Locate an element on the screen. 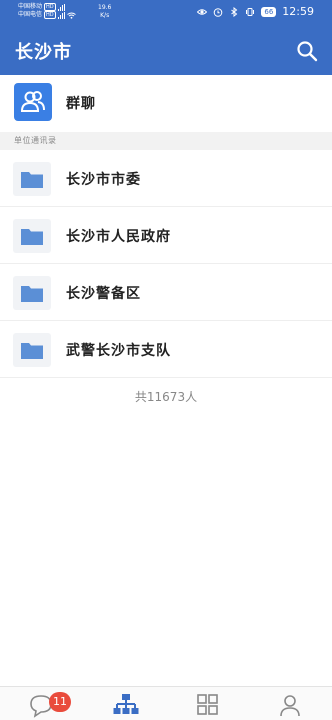 This screenshot has height=720, width=332. battery-indicator: 66 is located at coordinates (269, 11).